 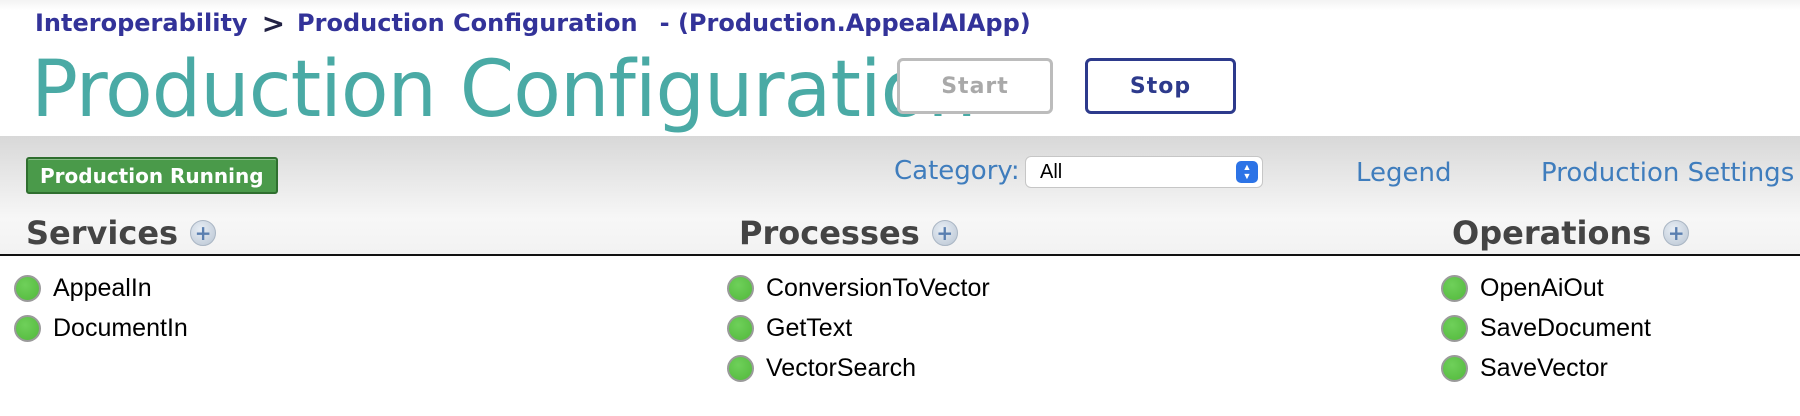 I want to click on select-arrows-icon: ▲ ▼, so click(x=1247, y=172).